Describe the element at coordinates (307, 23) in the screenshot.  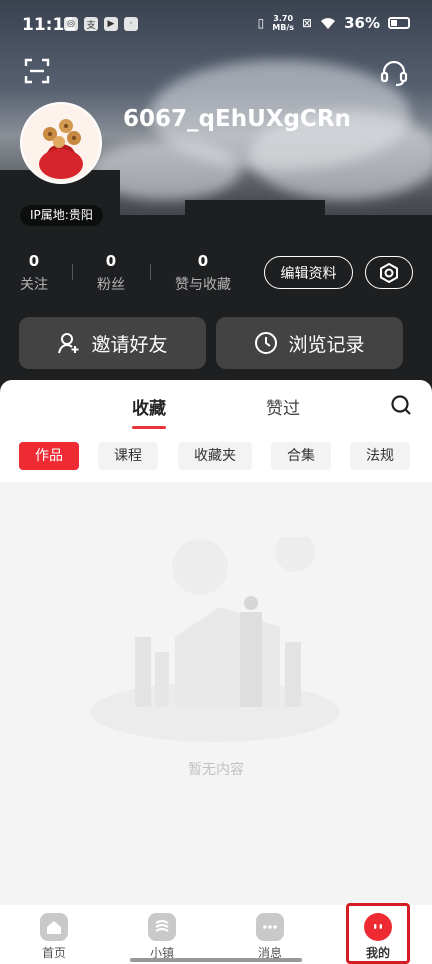
I see `signal-off-icon: ⊠` at that location.